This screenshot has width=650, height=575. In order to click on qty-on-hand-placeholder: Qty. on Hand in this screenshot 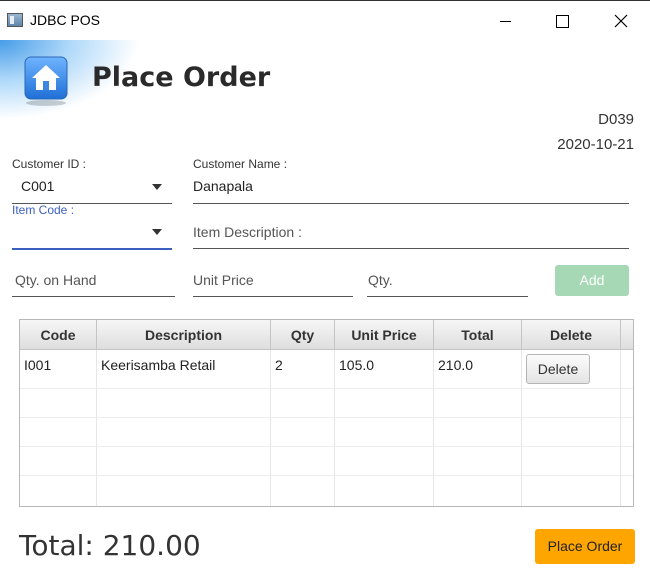, I will do `click(56, 280)`.